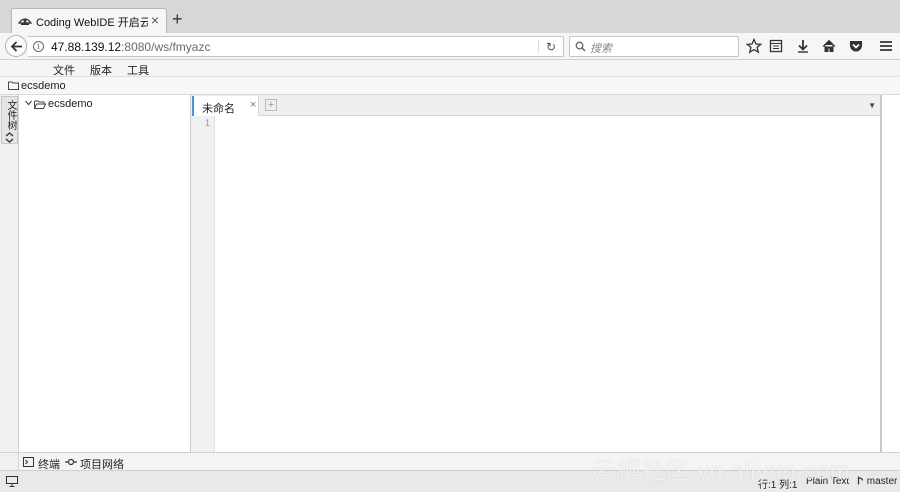 The height and width of the screenshot is (492, 900). I want to click on back-icon, so click(16, 46).